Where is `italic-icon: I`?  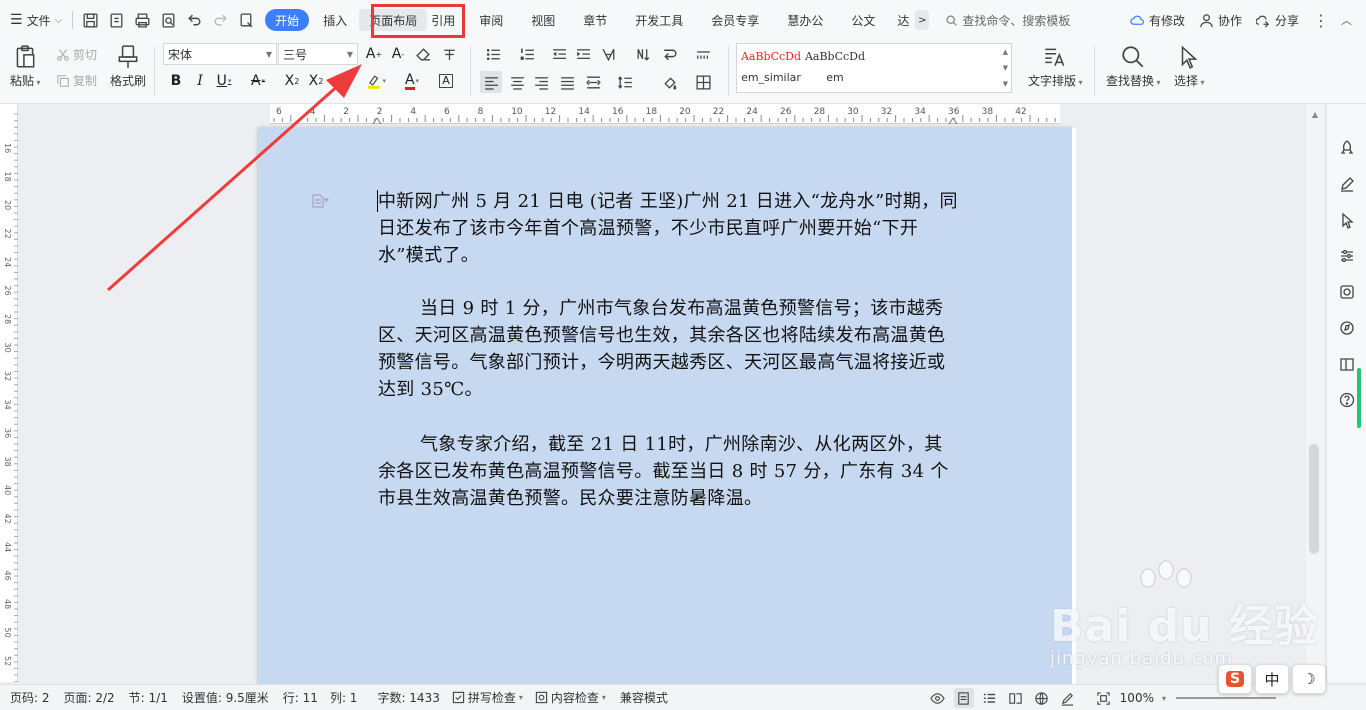 italic-icon: I is located at coordinates (200, 81).